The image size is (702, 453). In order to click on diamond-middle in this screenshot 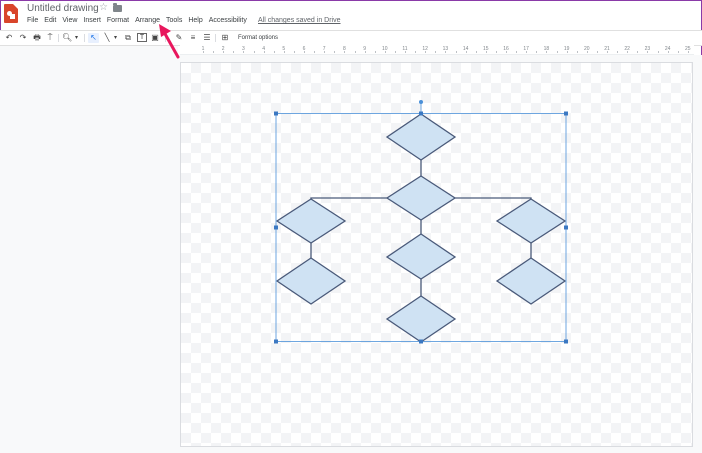, I will do `click(421, 256)`.